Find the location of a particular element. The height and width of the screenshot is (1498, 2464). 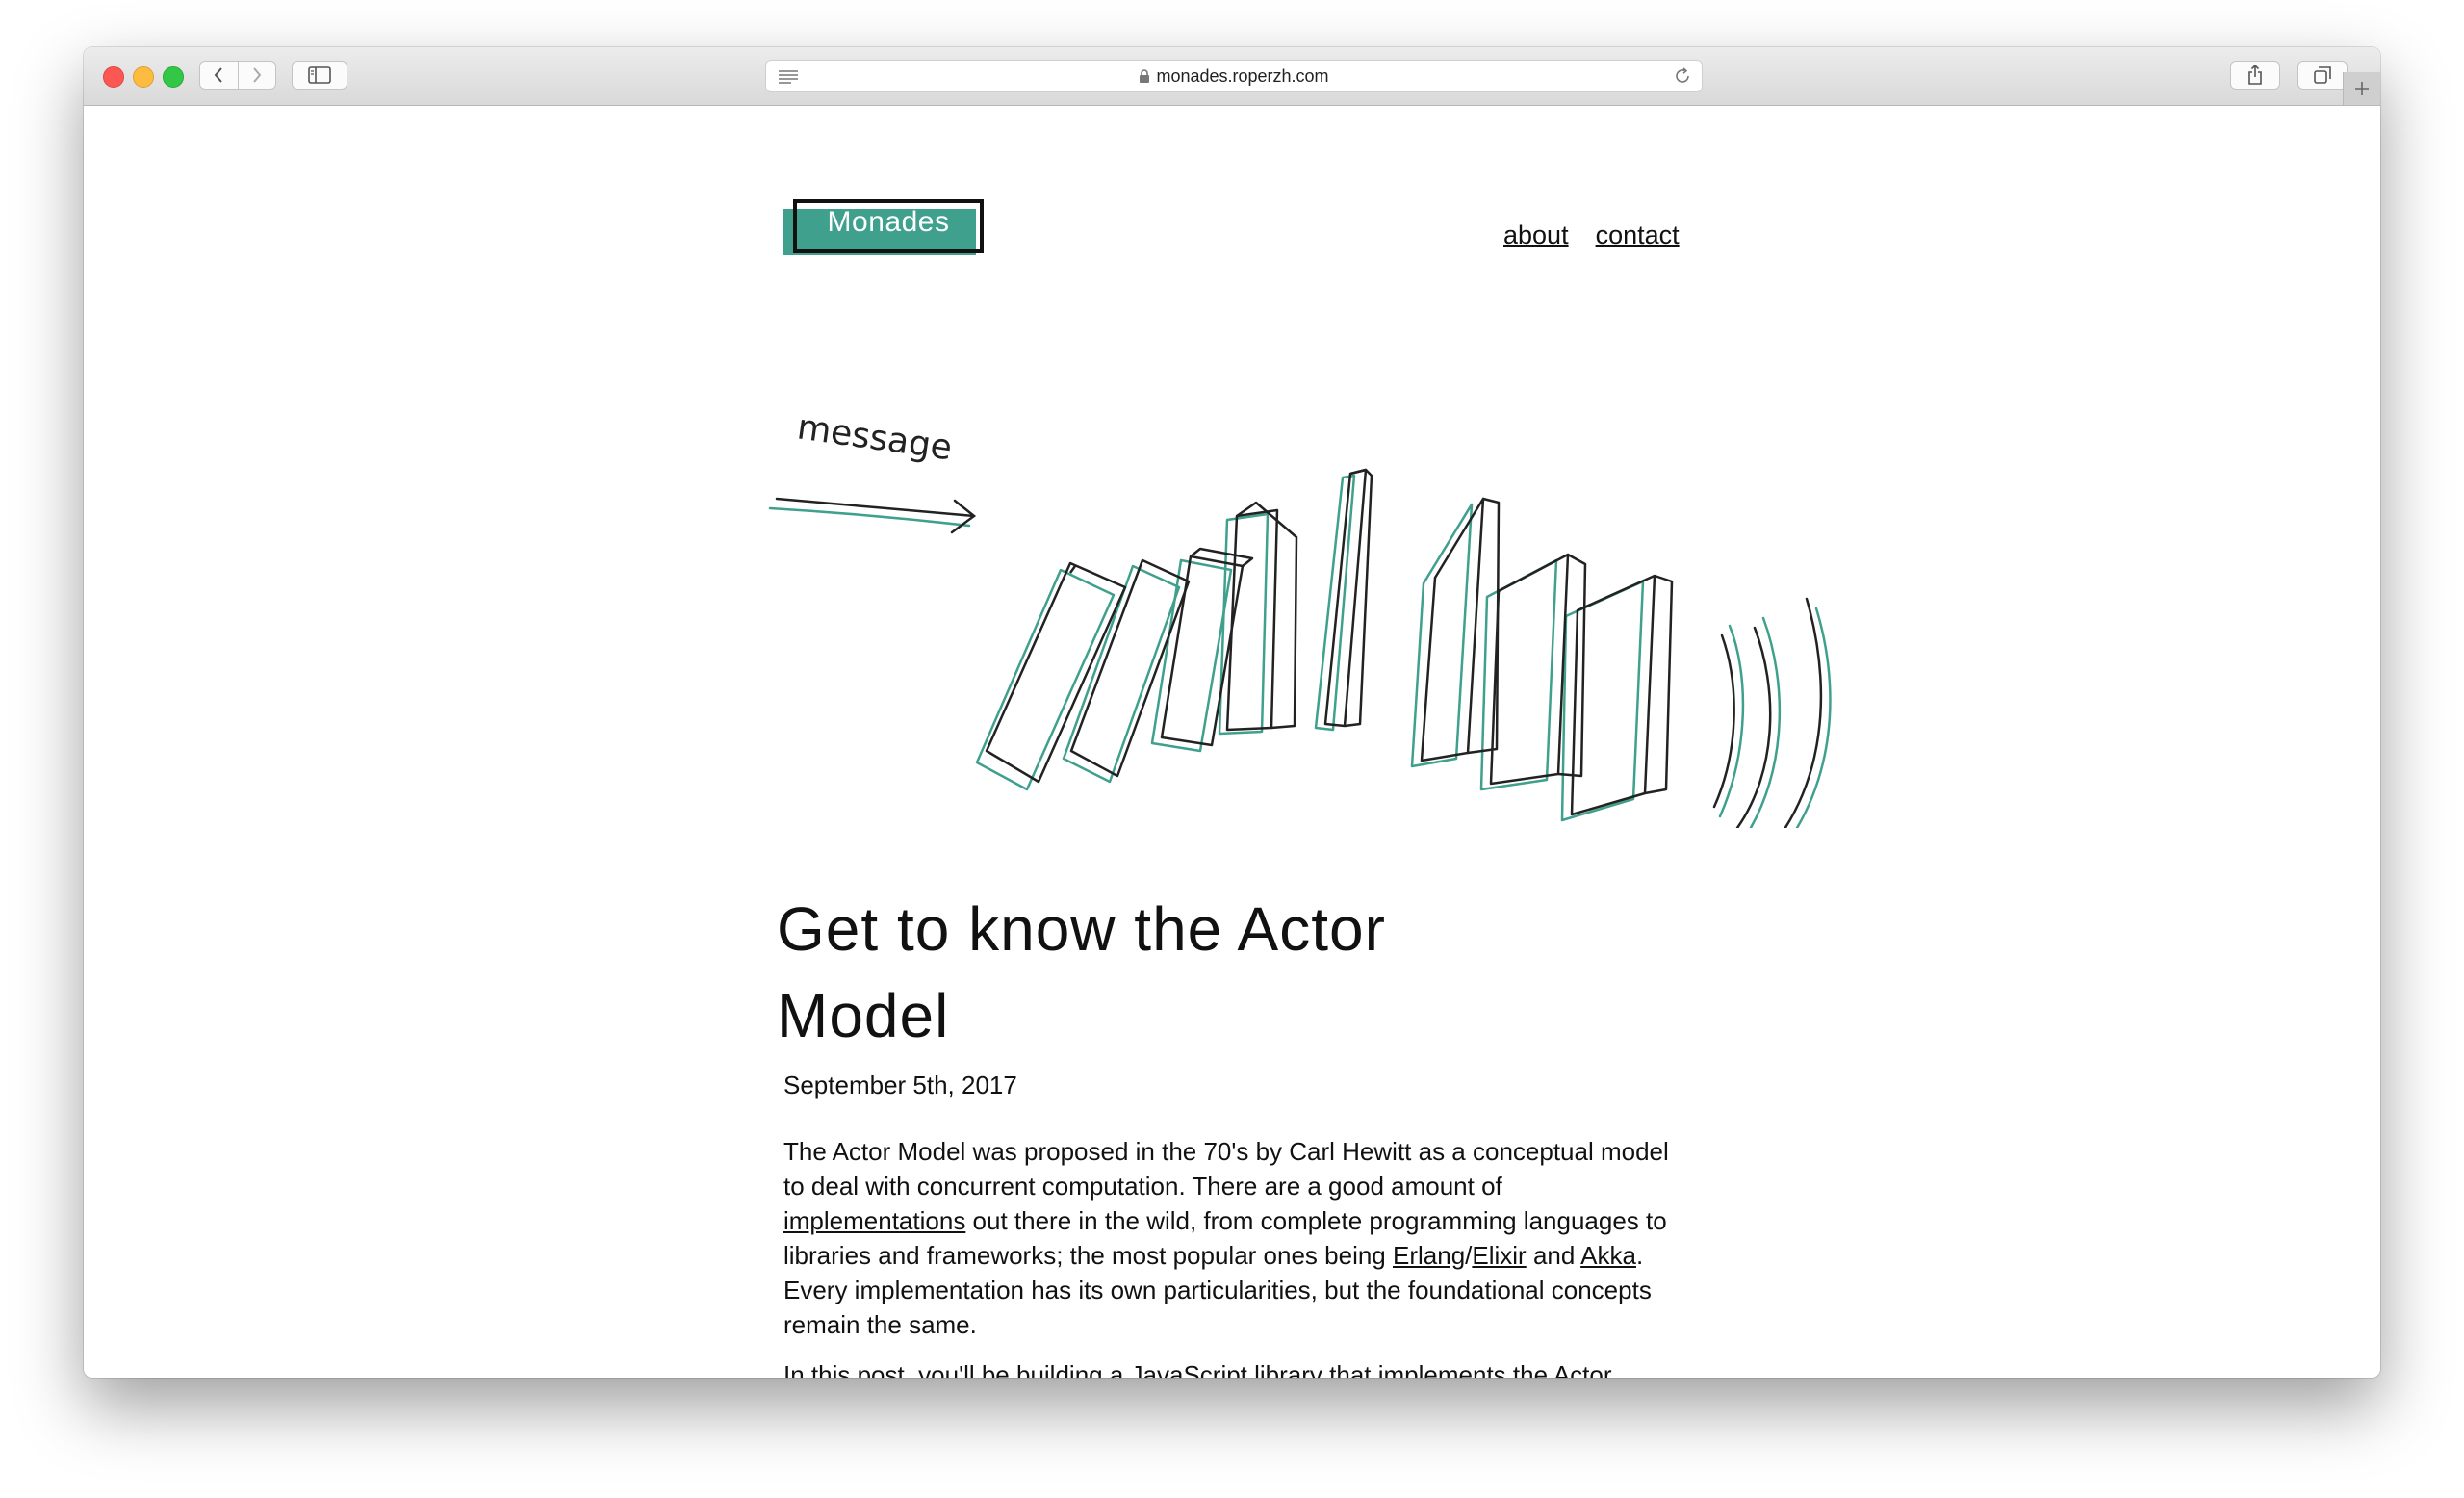

share-icon is located at coordinates (2255, 75).